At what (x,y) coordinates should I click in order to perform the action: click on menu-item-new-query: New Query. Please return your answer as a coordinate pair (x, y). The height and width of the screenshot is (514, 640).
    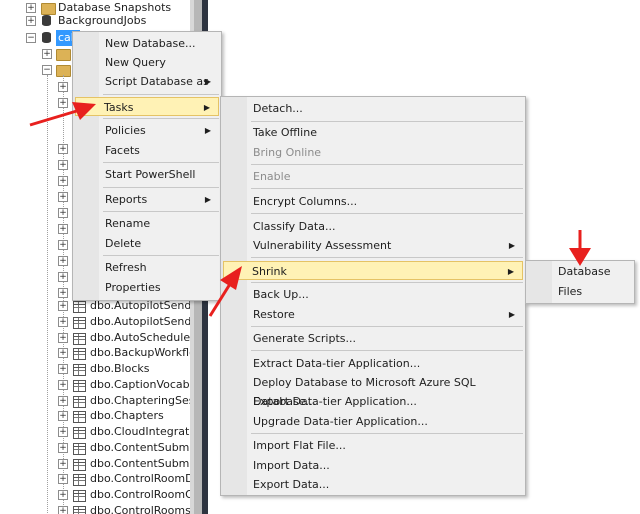
    Looking at the image, I should click on (147, 62).